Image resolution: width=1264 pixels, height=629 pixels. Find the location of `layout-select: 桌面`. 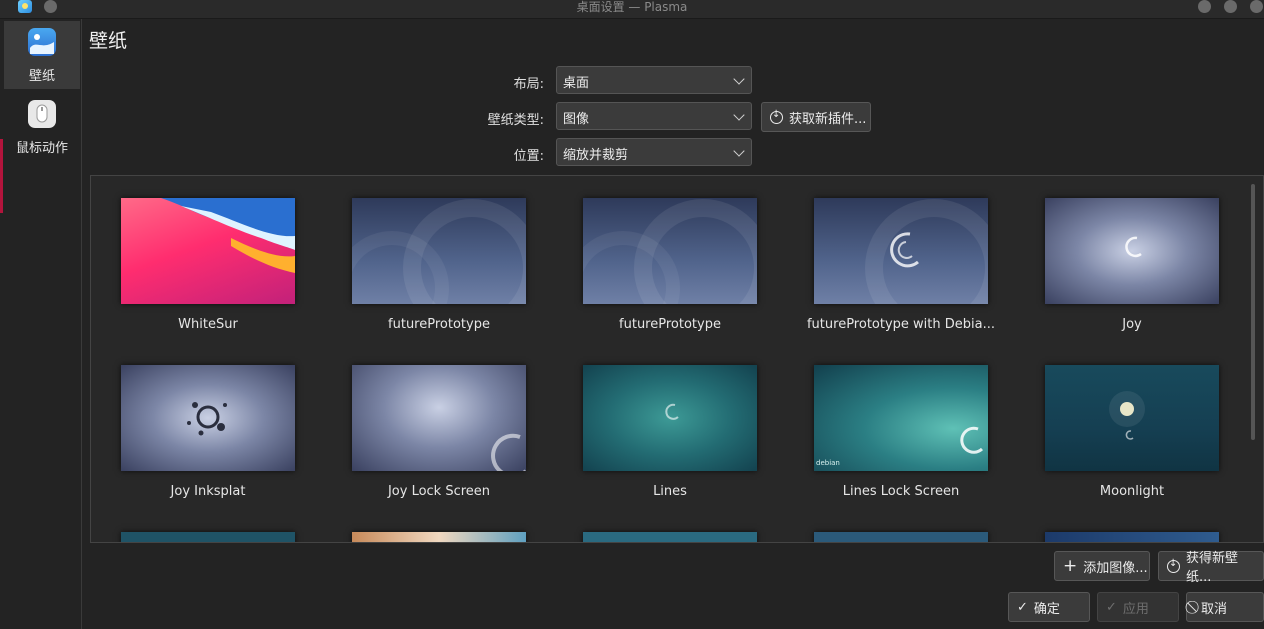

layout-select: 桌面 is located at coordinates (654, 80).